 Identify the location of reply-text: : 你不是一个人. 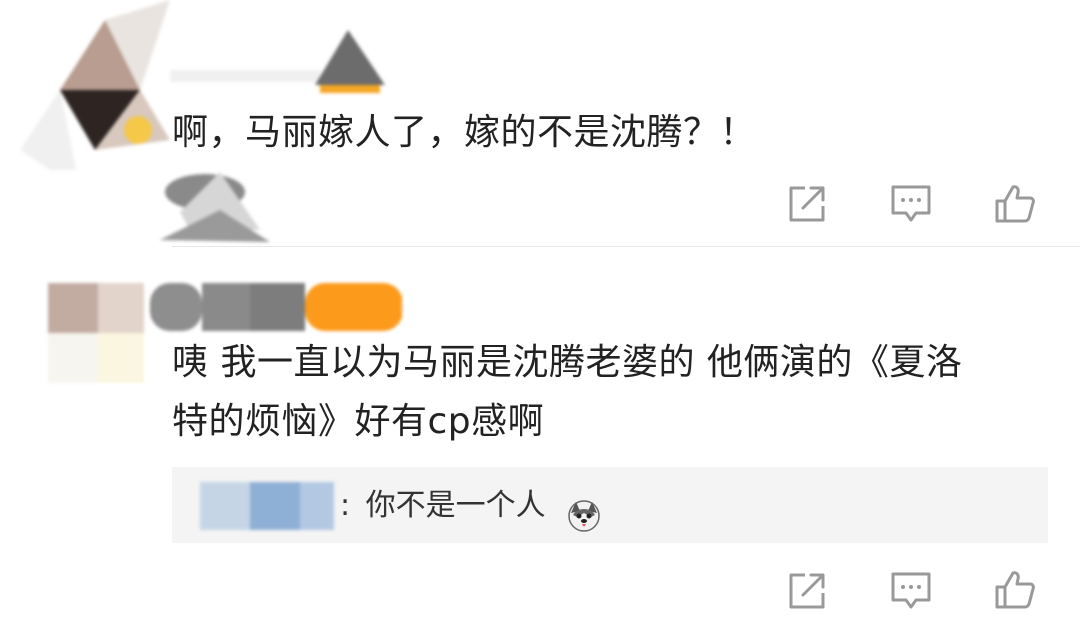
(443, 506).